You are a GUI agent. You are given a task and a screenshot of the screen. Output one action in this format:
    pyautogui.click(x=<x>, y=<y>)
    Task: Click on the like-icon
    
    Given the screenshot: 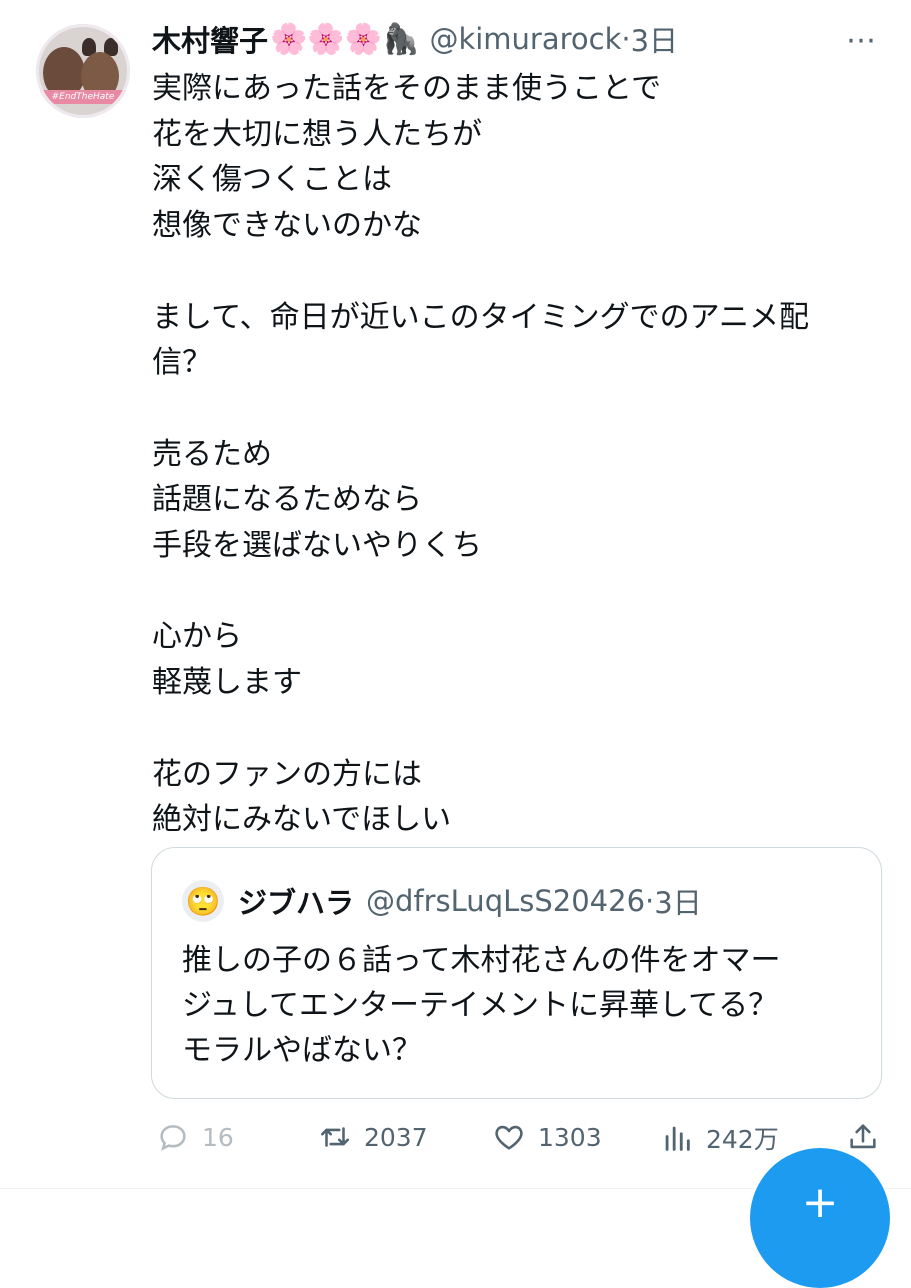 What is the action you would take?
    pyautogui.click(x=509, y=1137)
    